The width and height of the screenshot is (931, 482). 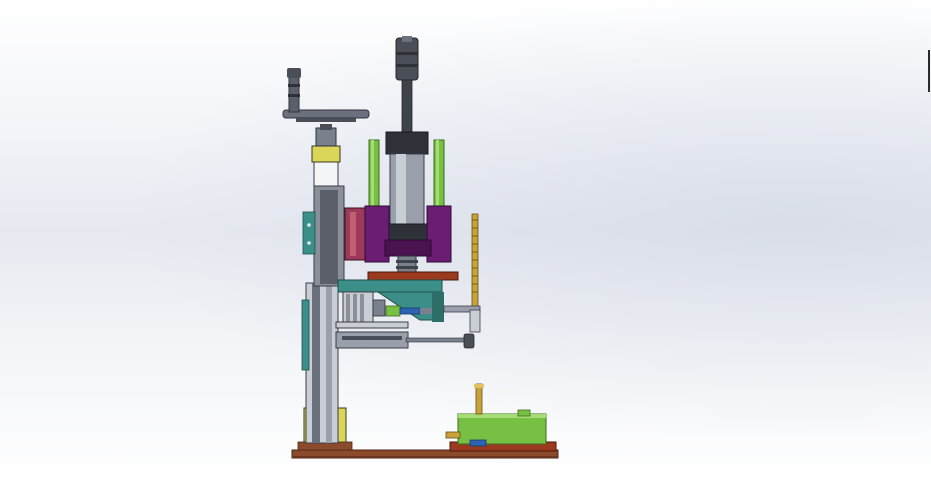 What do you see at coordinates (326, 95) in the screenshot?
I see `hand-wheel` at bounding box center [326, 95].